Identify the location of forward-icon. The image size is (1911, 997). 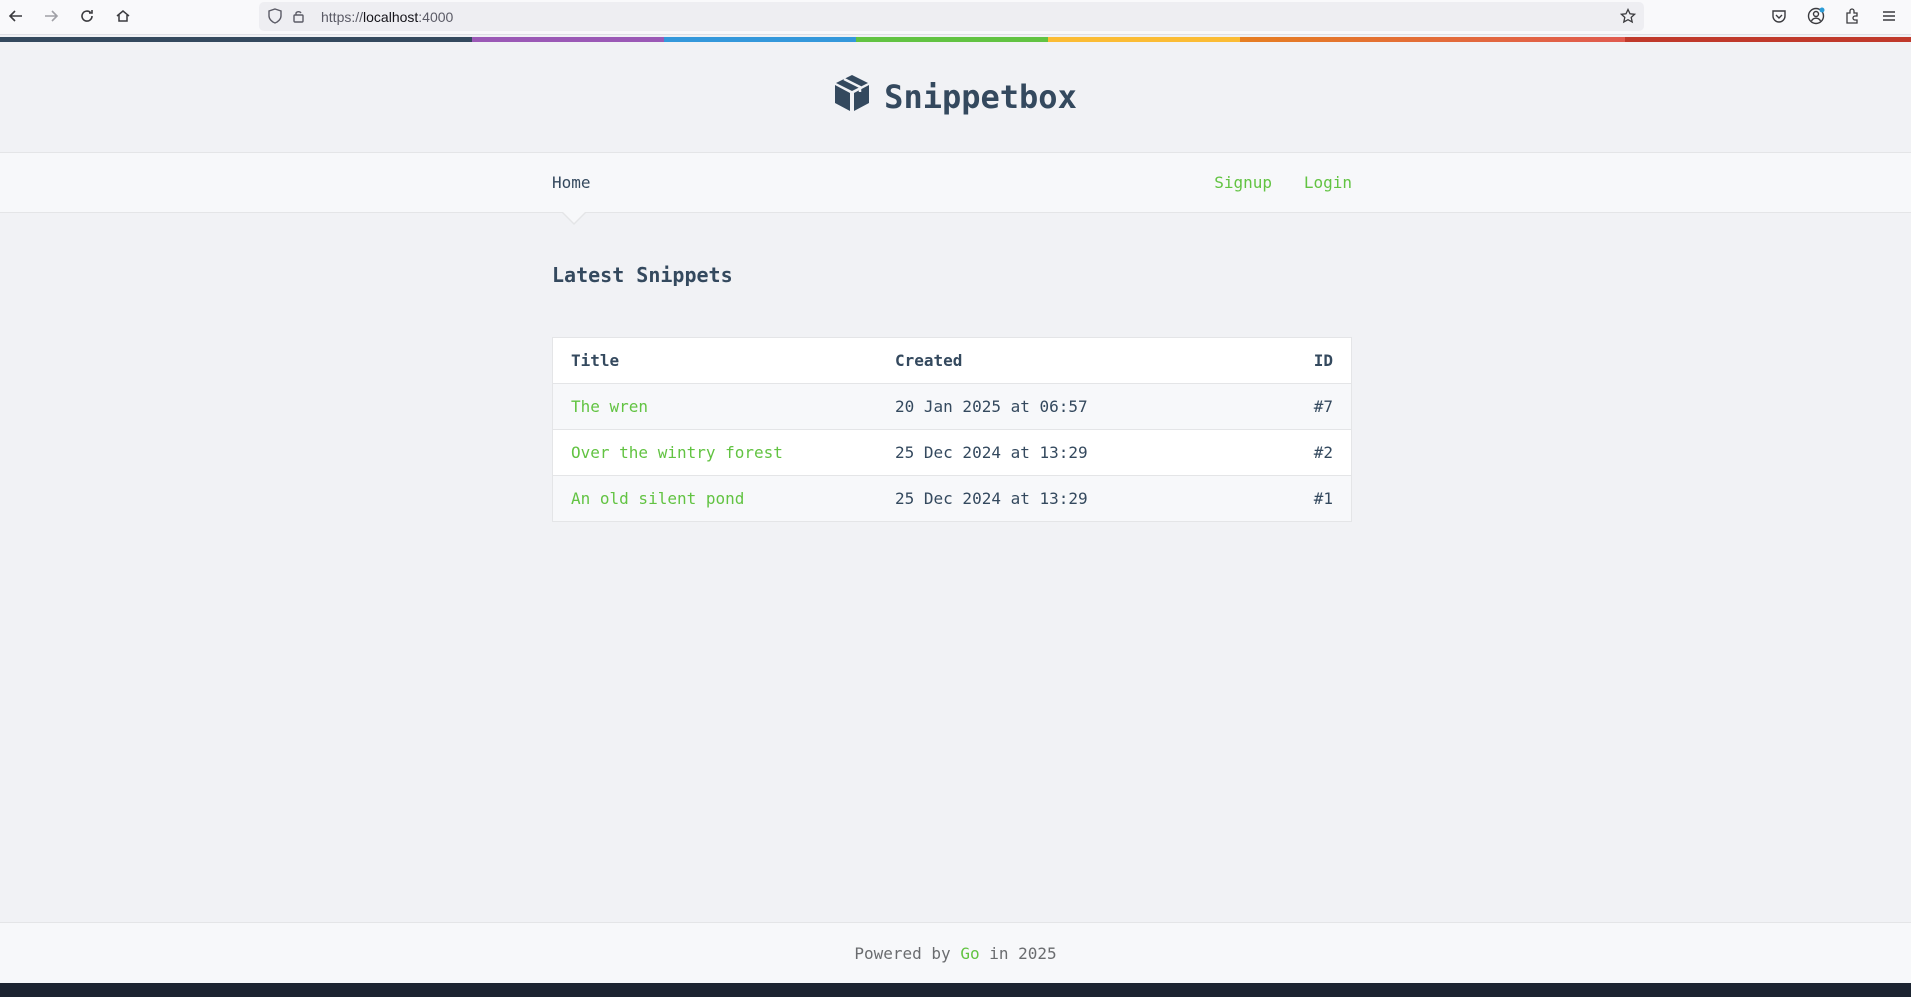
(51, 16).